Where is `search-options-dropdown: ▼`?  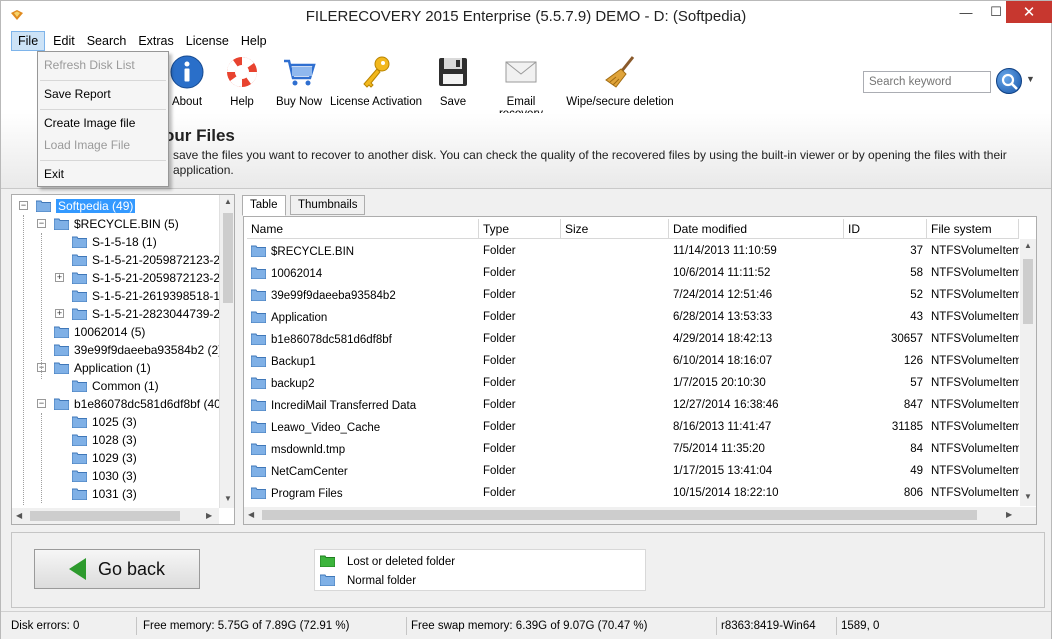
search-options-dropdown: ▼ is located at coordinates (1030, 79).